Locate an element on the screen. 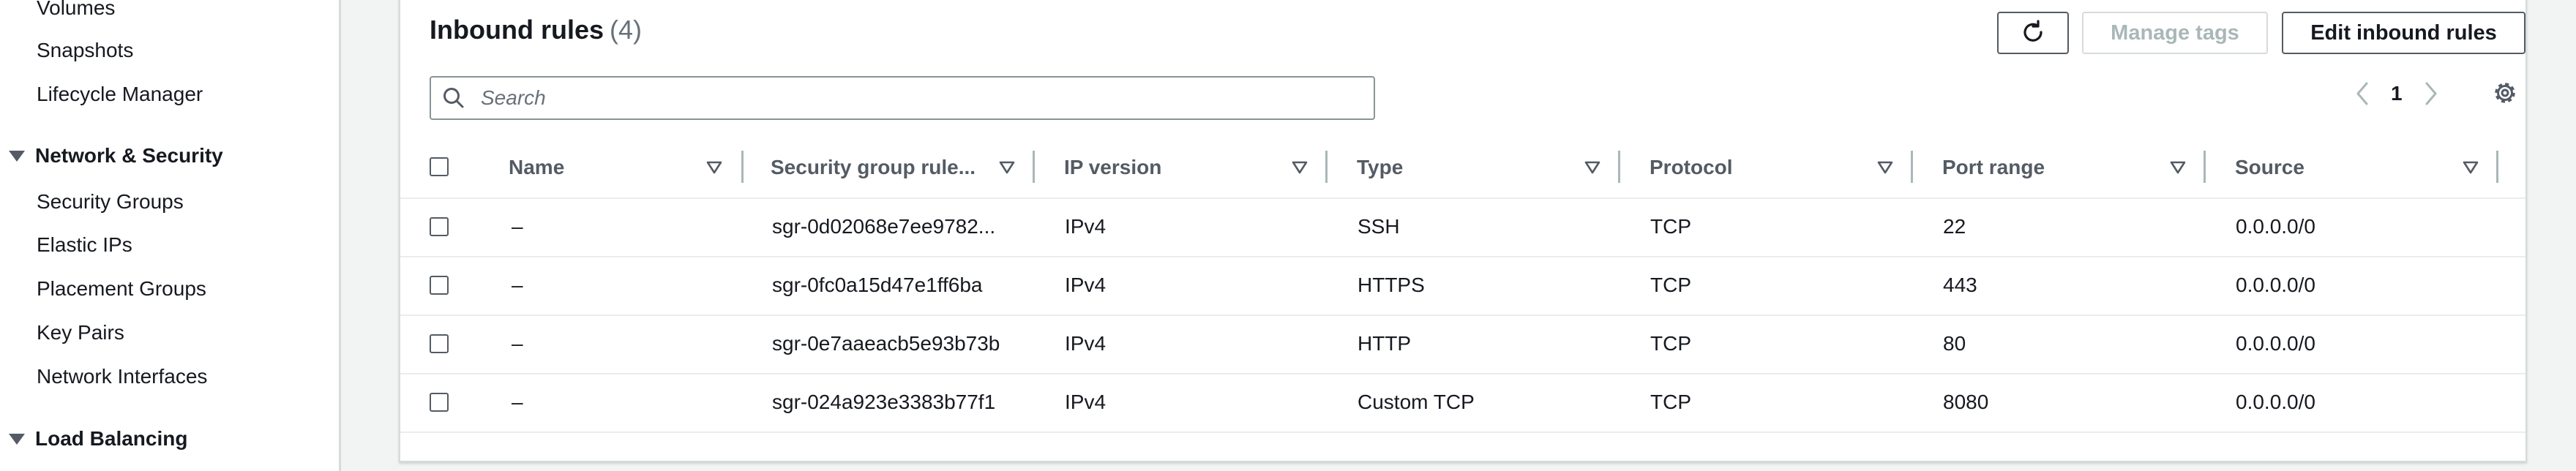 The image size is (2576, 471). cell-port-range: 443 is located at coordinates (1960, 285).